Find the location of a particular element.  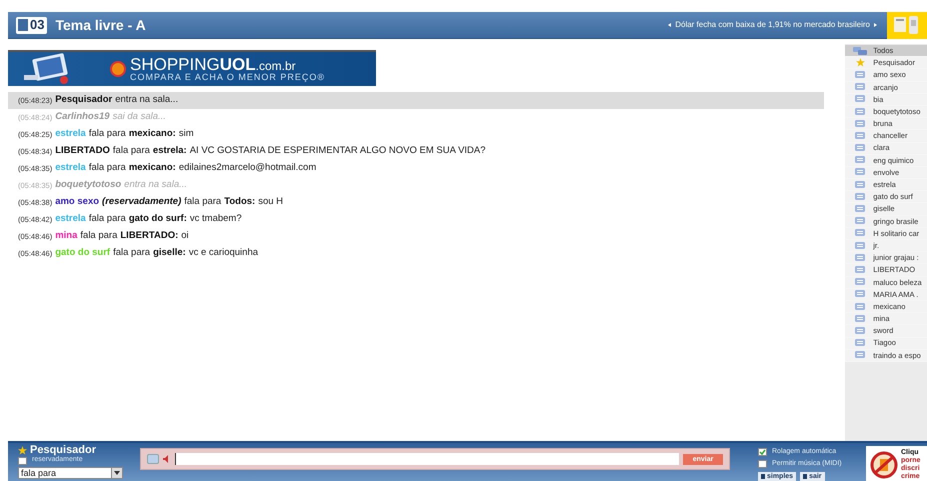

news-ticker: Dólar fecha com baixa de 1,91% no mercado brasileiro is located at coordinates (772, 25).